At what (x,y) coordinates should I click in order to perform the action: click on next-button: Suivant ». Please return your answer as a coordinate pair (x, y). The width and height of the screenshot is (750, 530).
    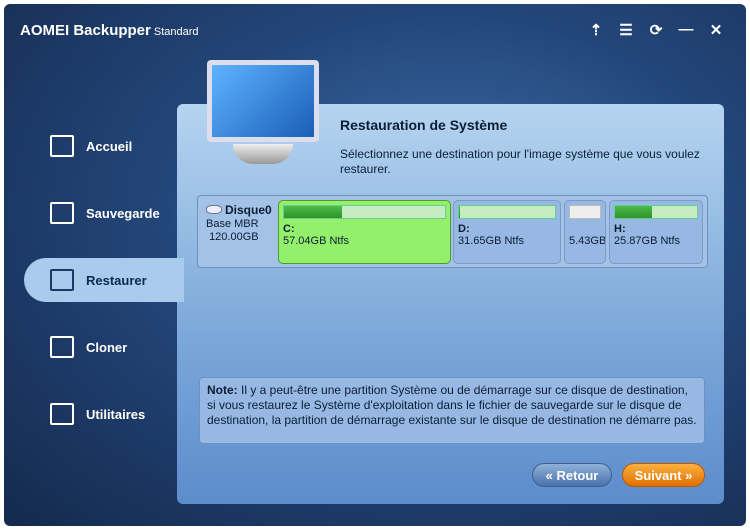
    Looking at the image, I should click on (663, 475).